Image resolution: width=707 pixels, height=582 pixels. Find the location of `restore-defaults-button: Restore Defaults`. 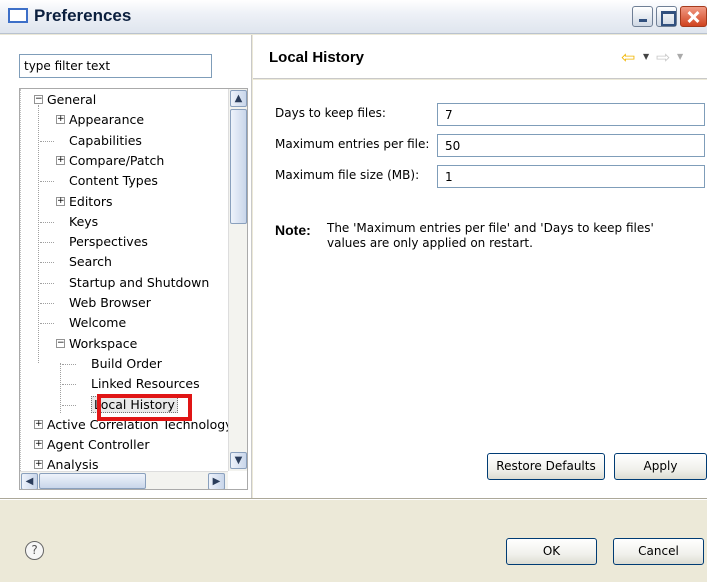

restore-defaults-button: Restore Defaults is located at coordinates (546, 466).